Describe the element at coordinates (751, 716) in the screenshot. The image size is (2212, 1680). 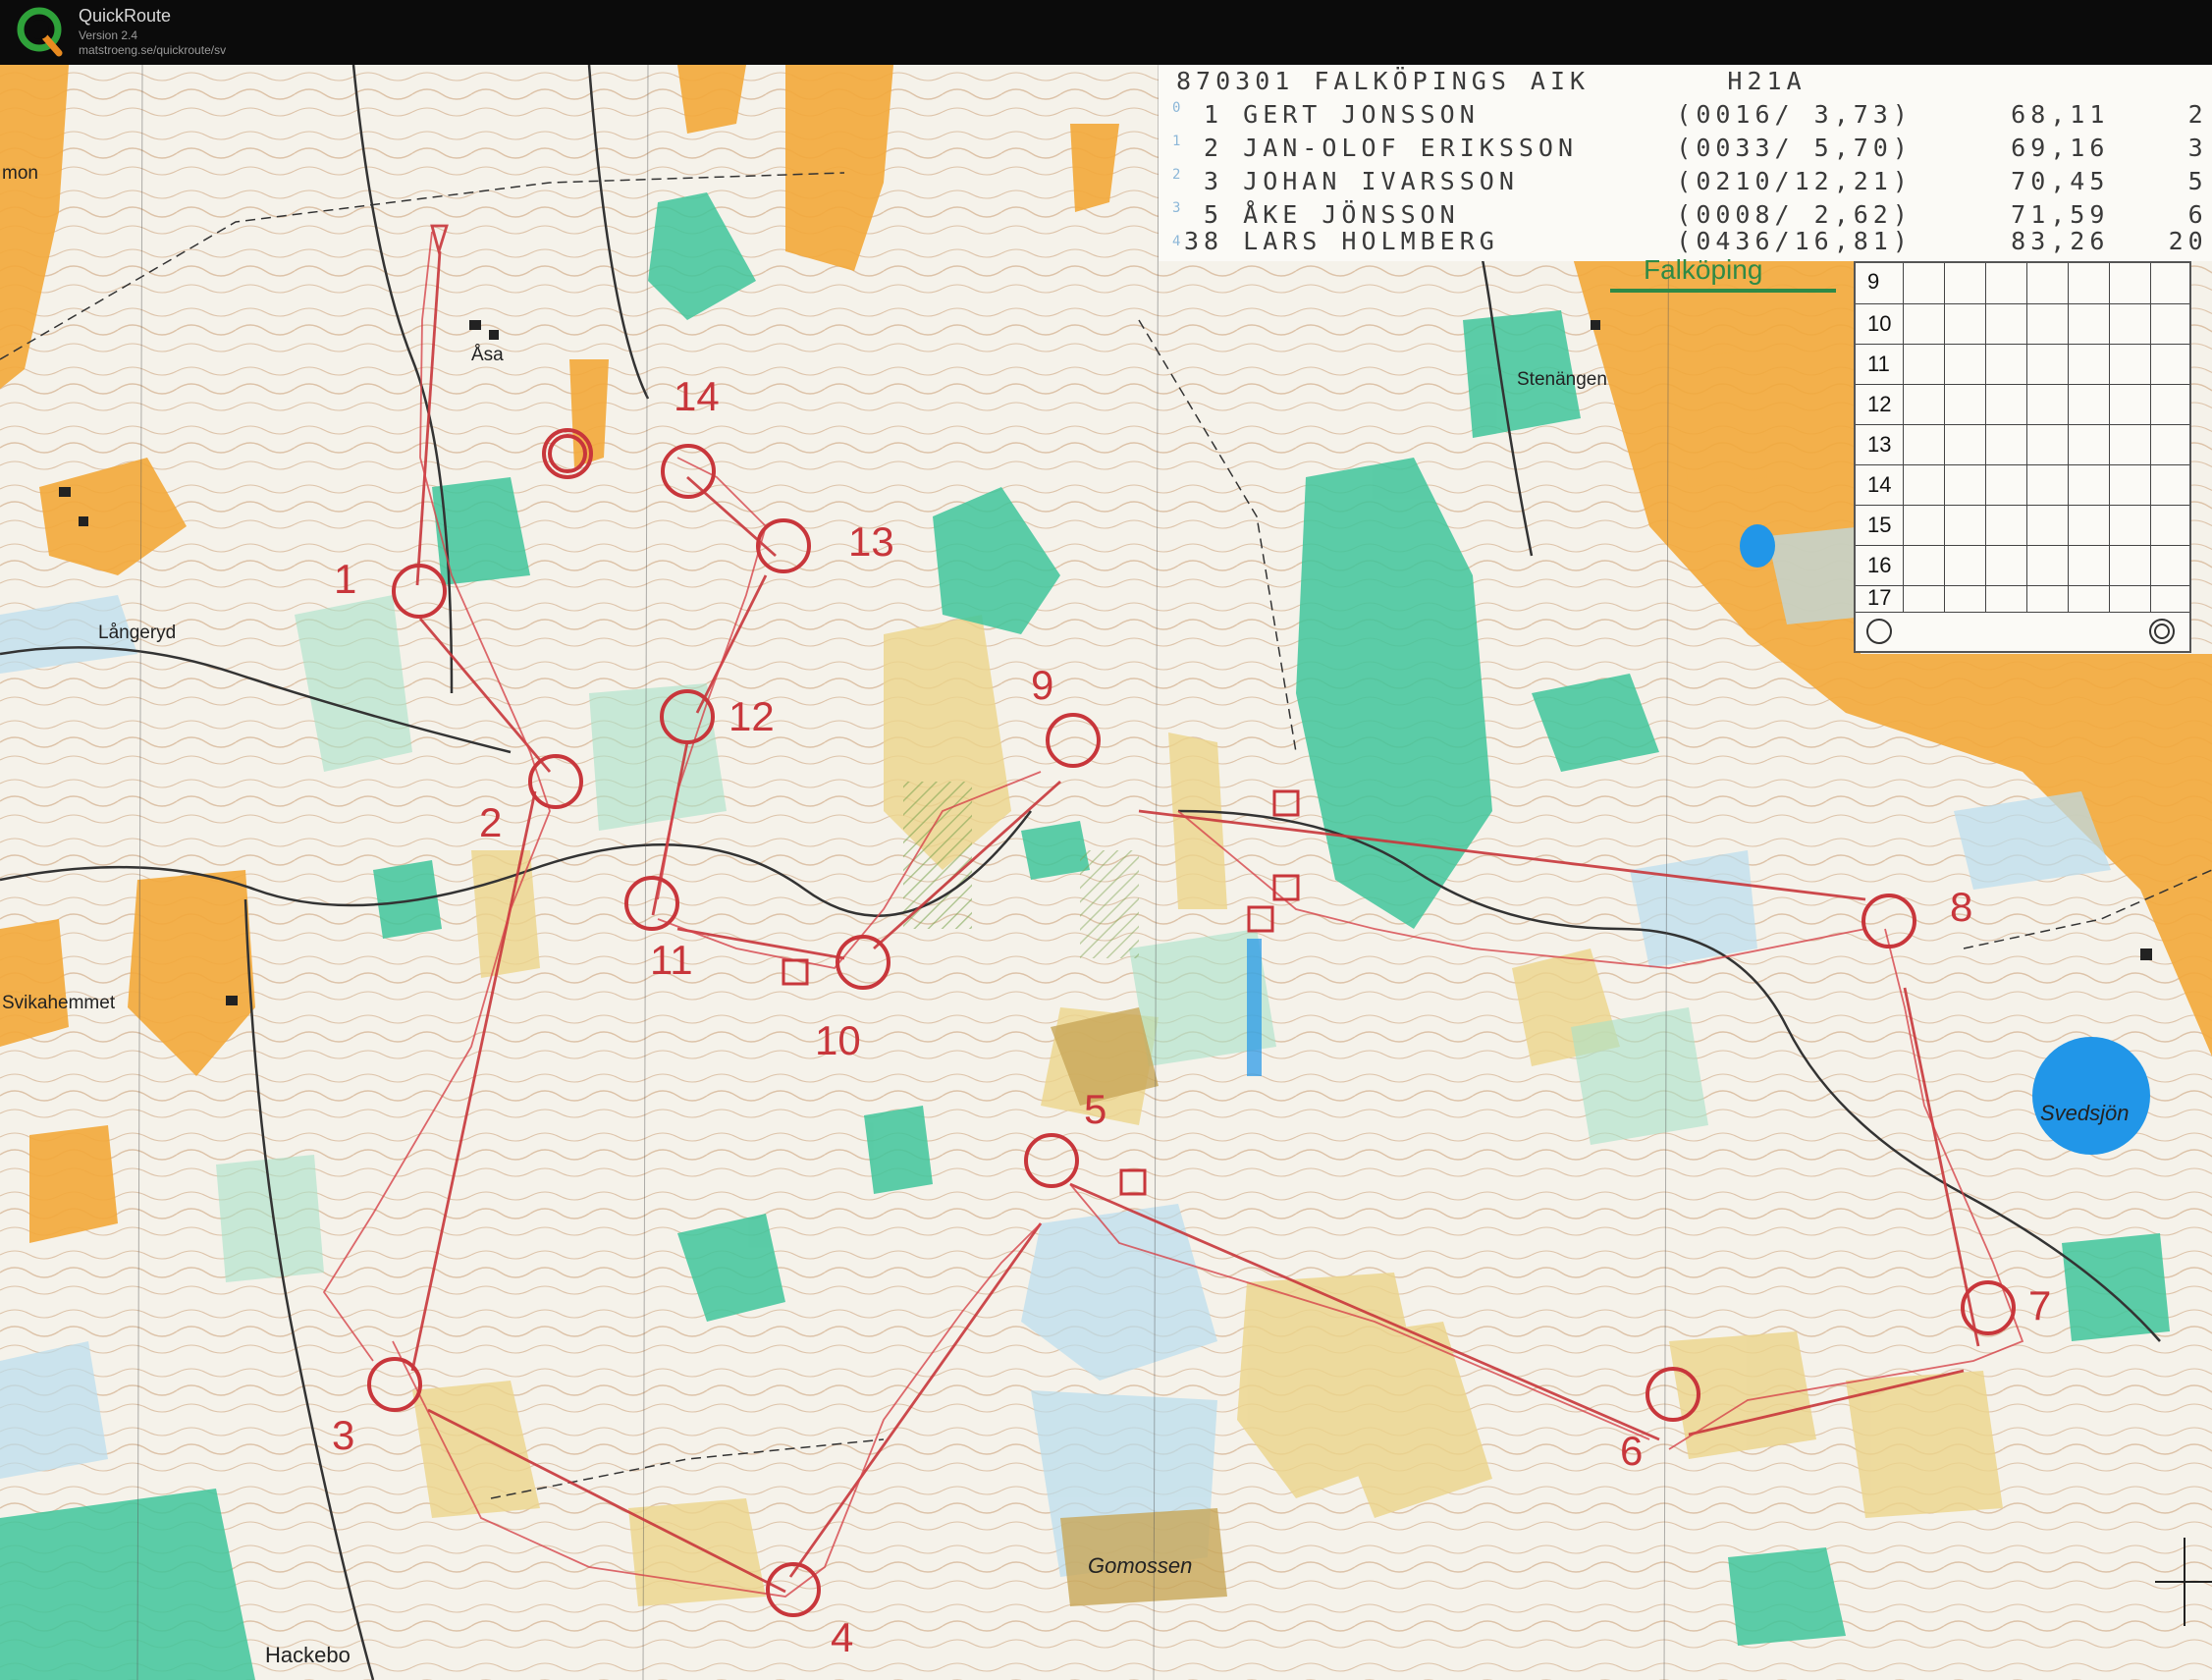
I see `control-number: 12` at that location.